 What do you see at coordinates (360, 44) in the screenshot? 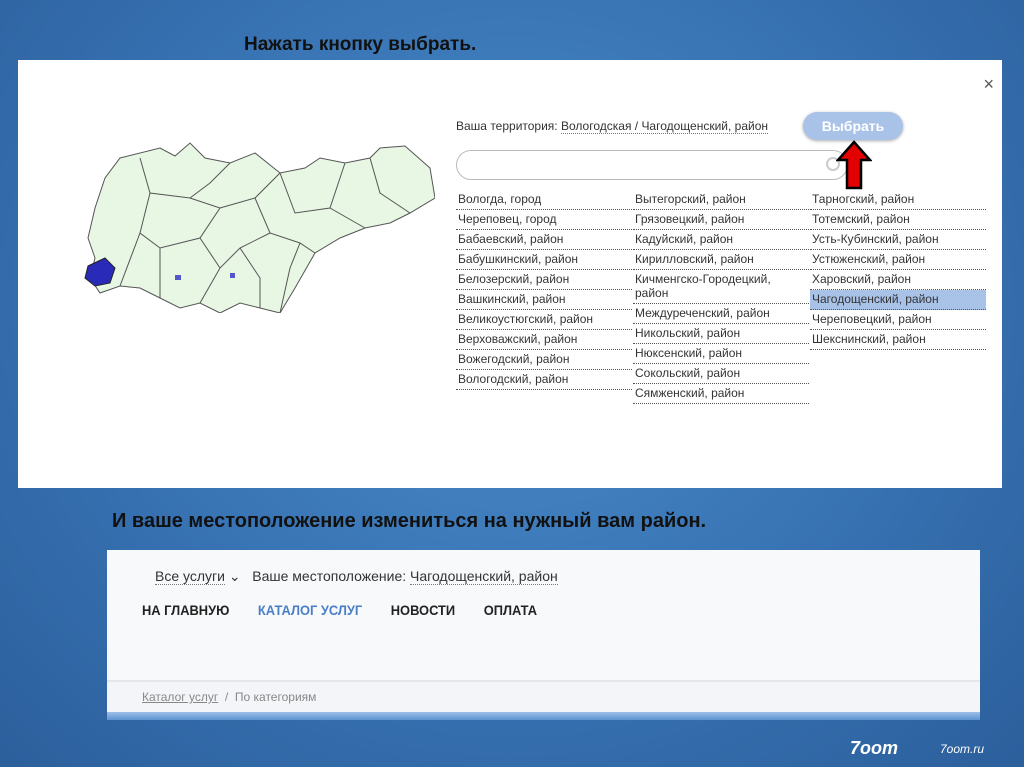
I see `instruction-top: Нажать кнопку выбрать.` at bounding box center [360, 44].